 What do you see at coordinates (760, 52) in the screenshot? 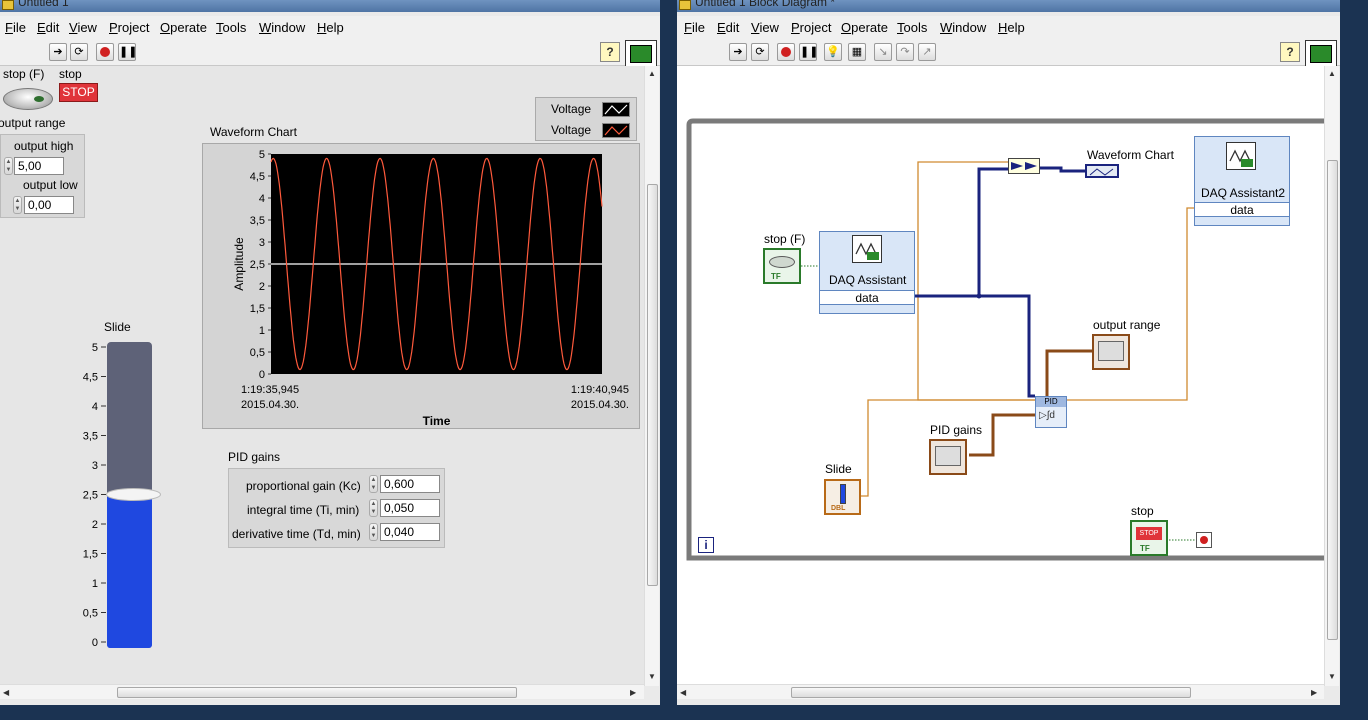
I see `bd-run-continuously-icon: ⟳` at bounding box center [760, 52].